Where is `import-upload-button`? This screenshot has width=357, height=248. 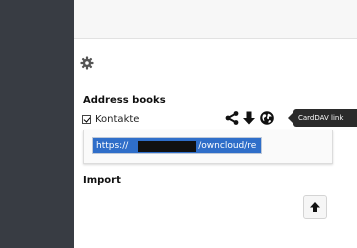
import-upload-button is located at coordinates (315, 207).